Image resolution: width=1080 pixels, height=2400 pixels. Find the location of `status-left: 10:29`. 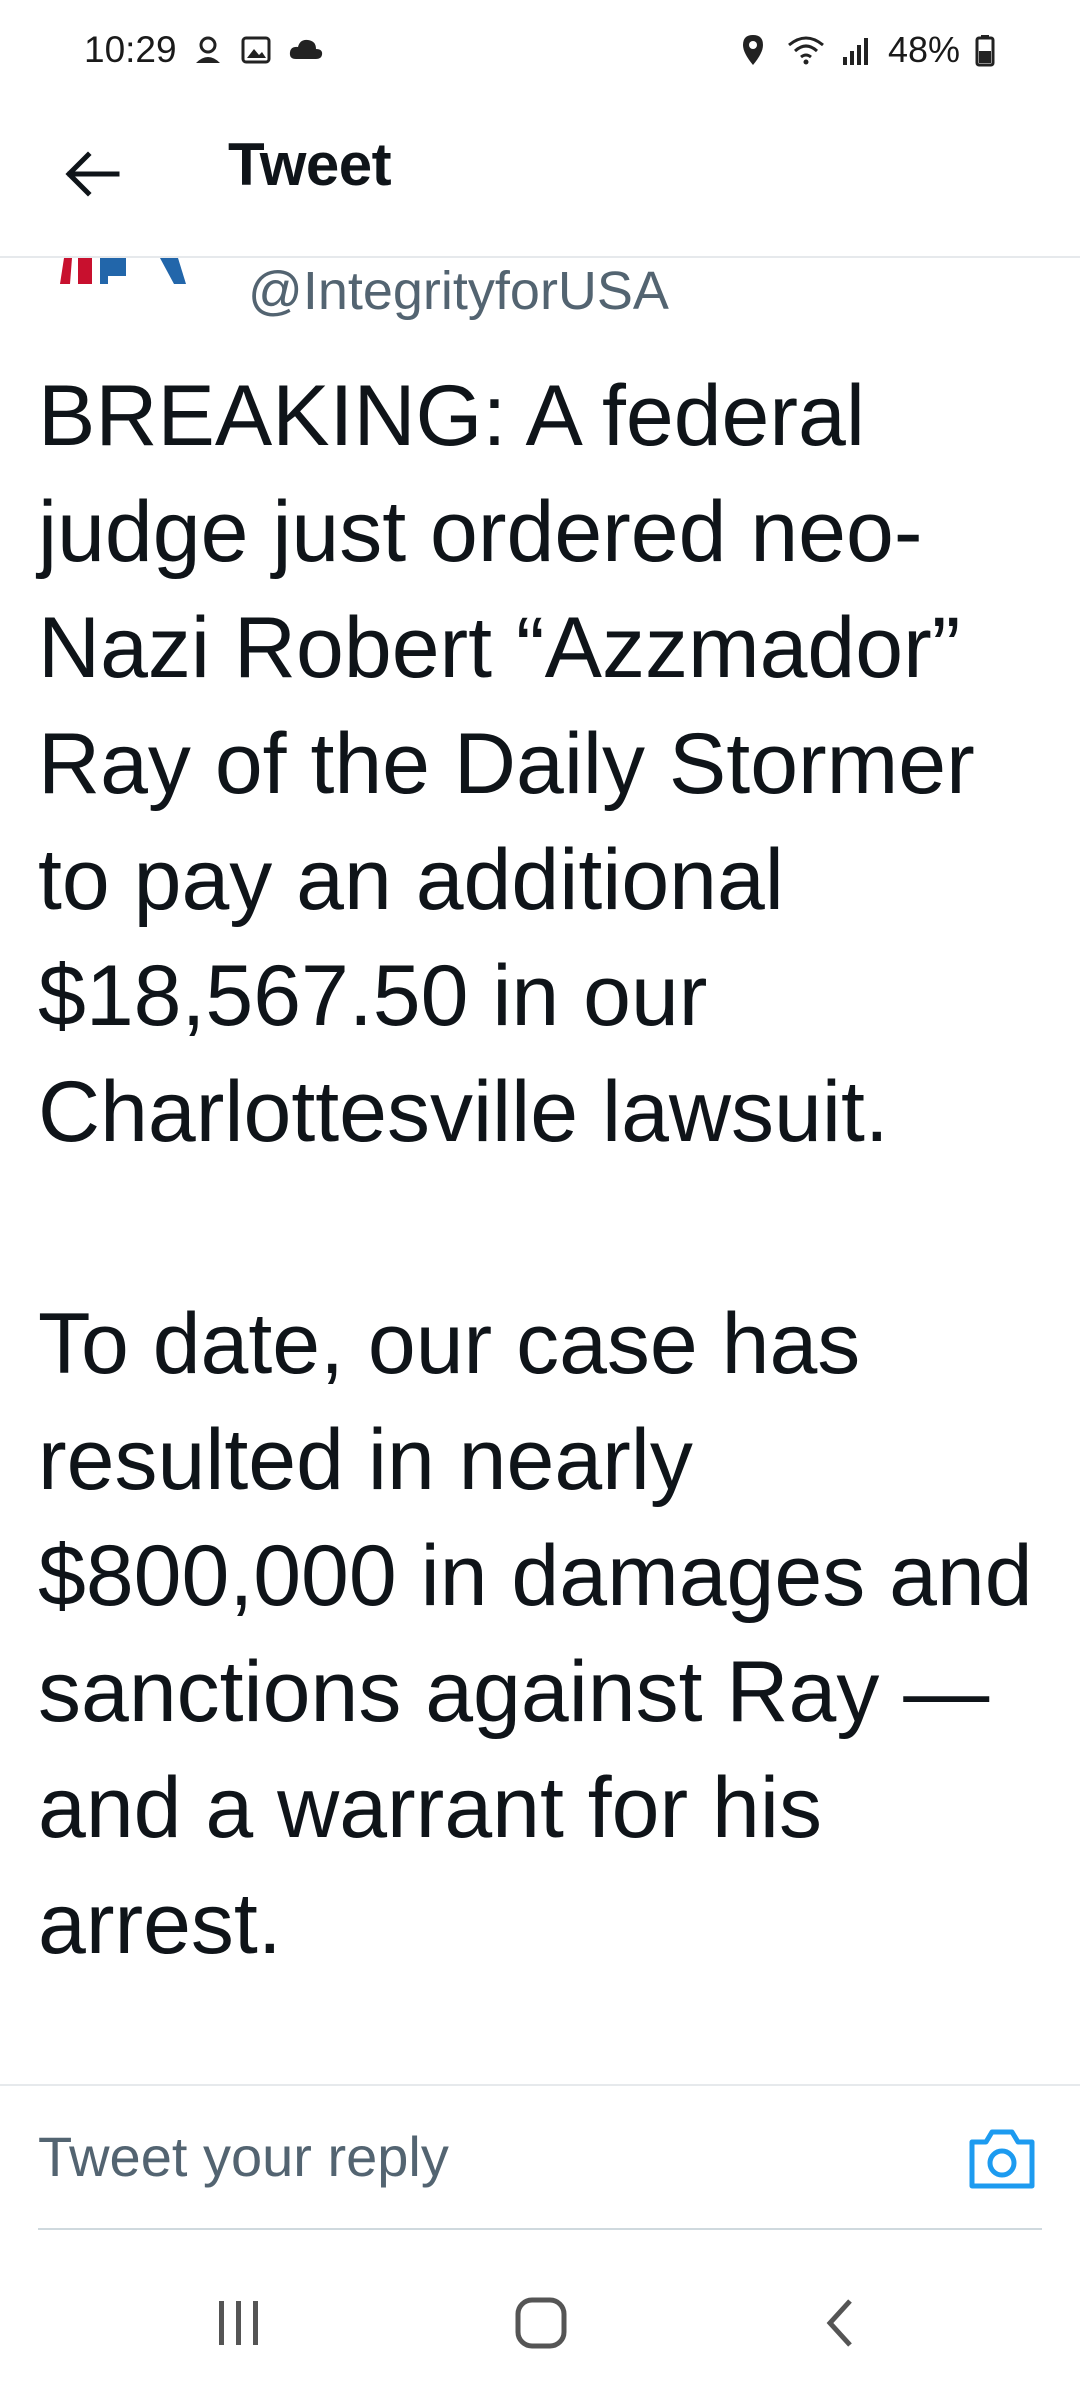

status-left: 10:29 is located at coordinates (203, 50).